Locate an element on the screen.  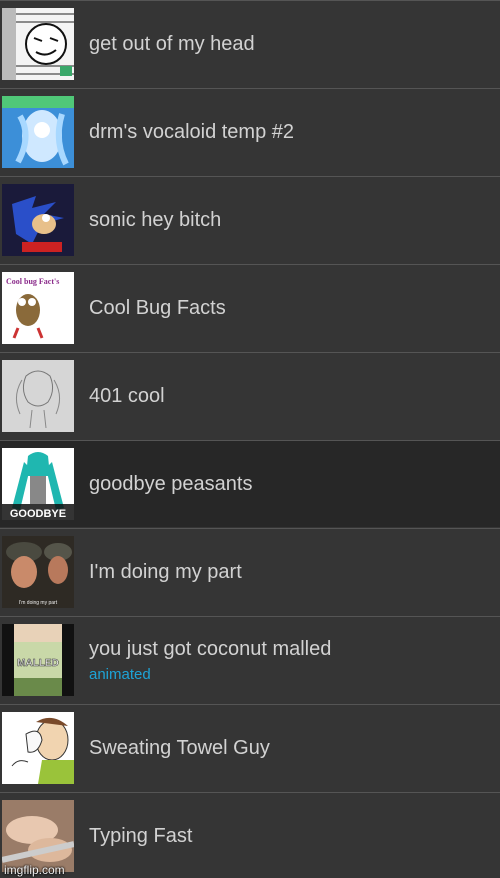
template-row-drms-vocaloid-temp-2: drm's vocaloid temp #2 is located at coordinates (250, 131).